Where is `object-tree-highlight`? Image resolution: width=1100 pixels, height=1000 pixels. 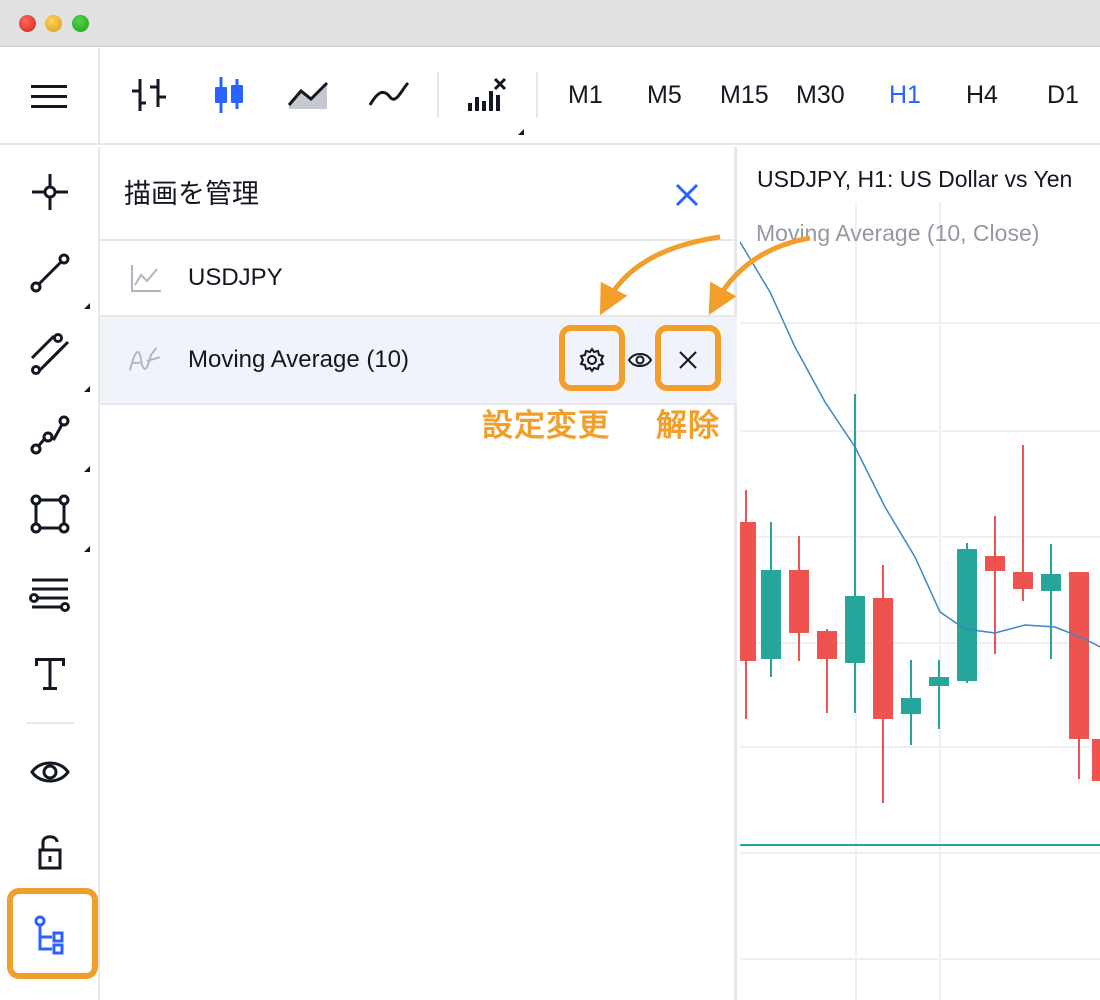
object-tree-highlight is located at coordinates (52, 933).